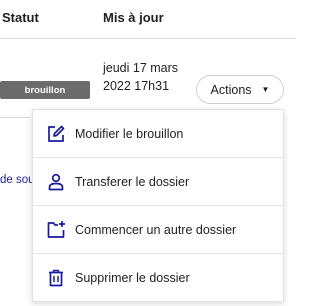  What do you see at coordinates (17, 180) in the screenshot?
I see `truncated-link: de sou` at bounding box center [17, 180].